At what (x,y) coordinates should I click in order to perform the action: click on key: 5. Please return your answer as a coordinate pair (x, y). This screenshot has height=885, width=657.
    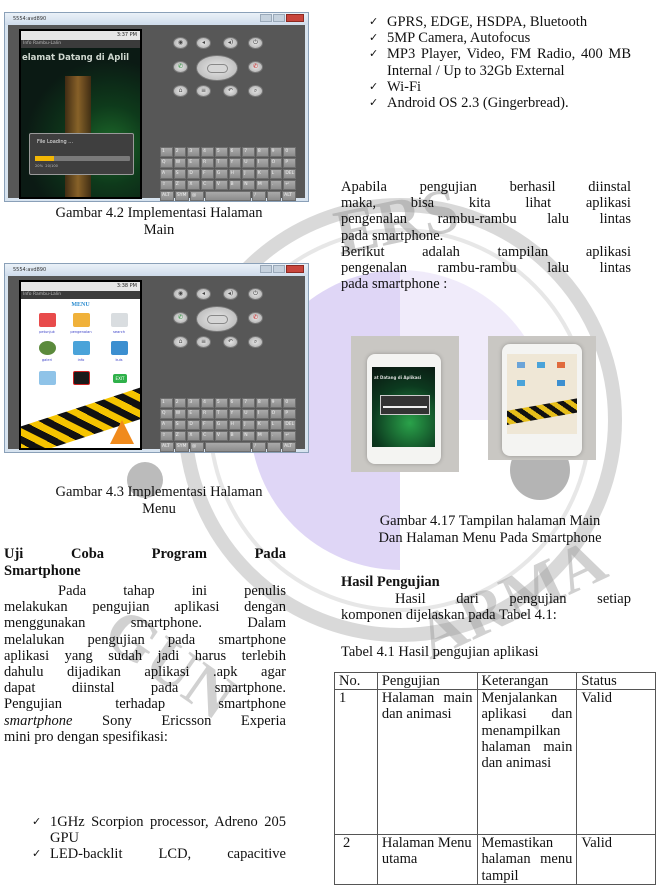
    Looking at the image, I should click on (221, 403).